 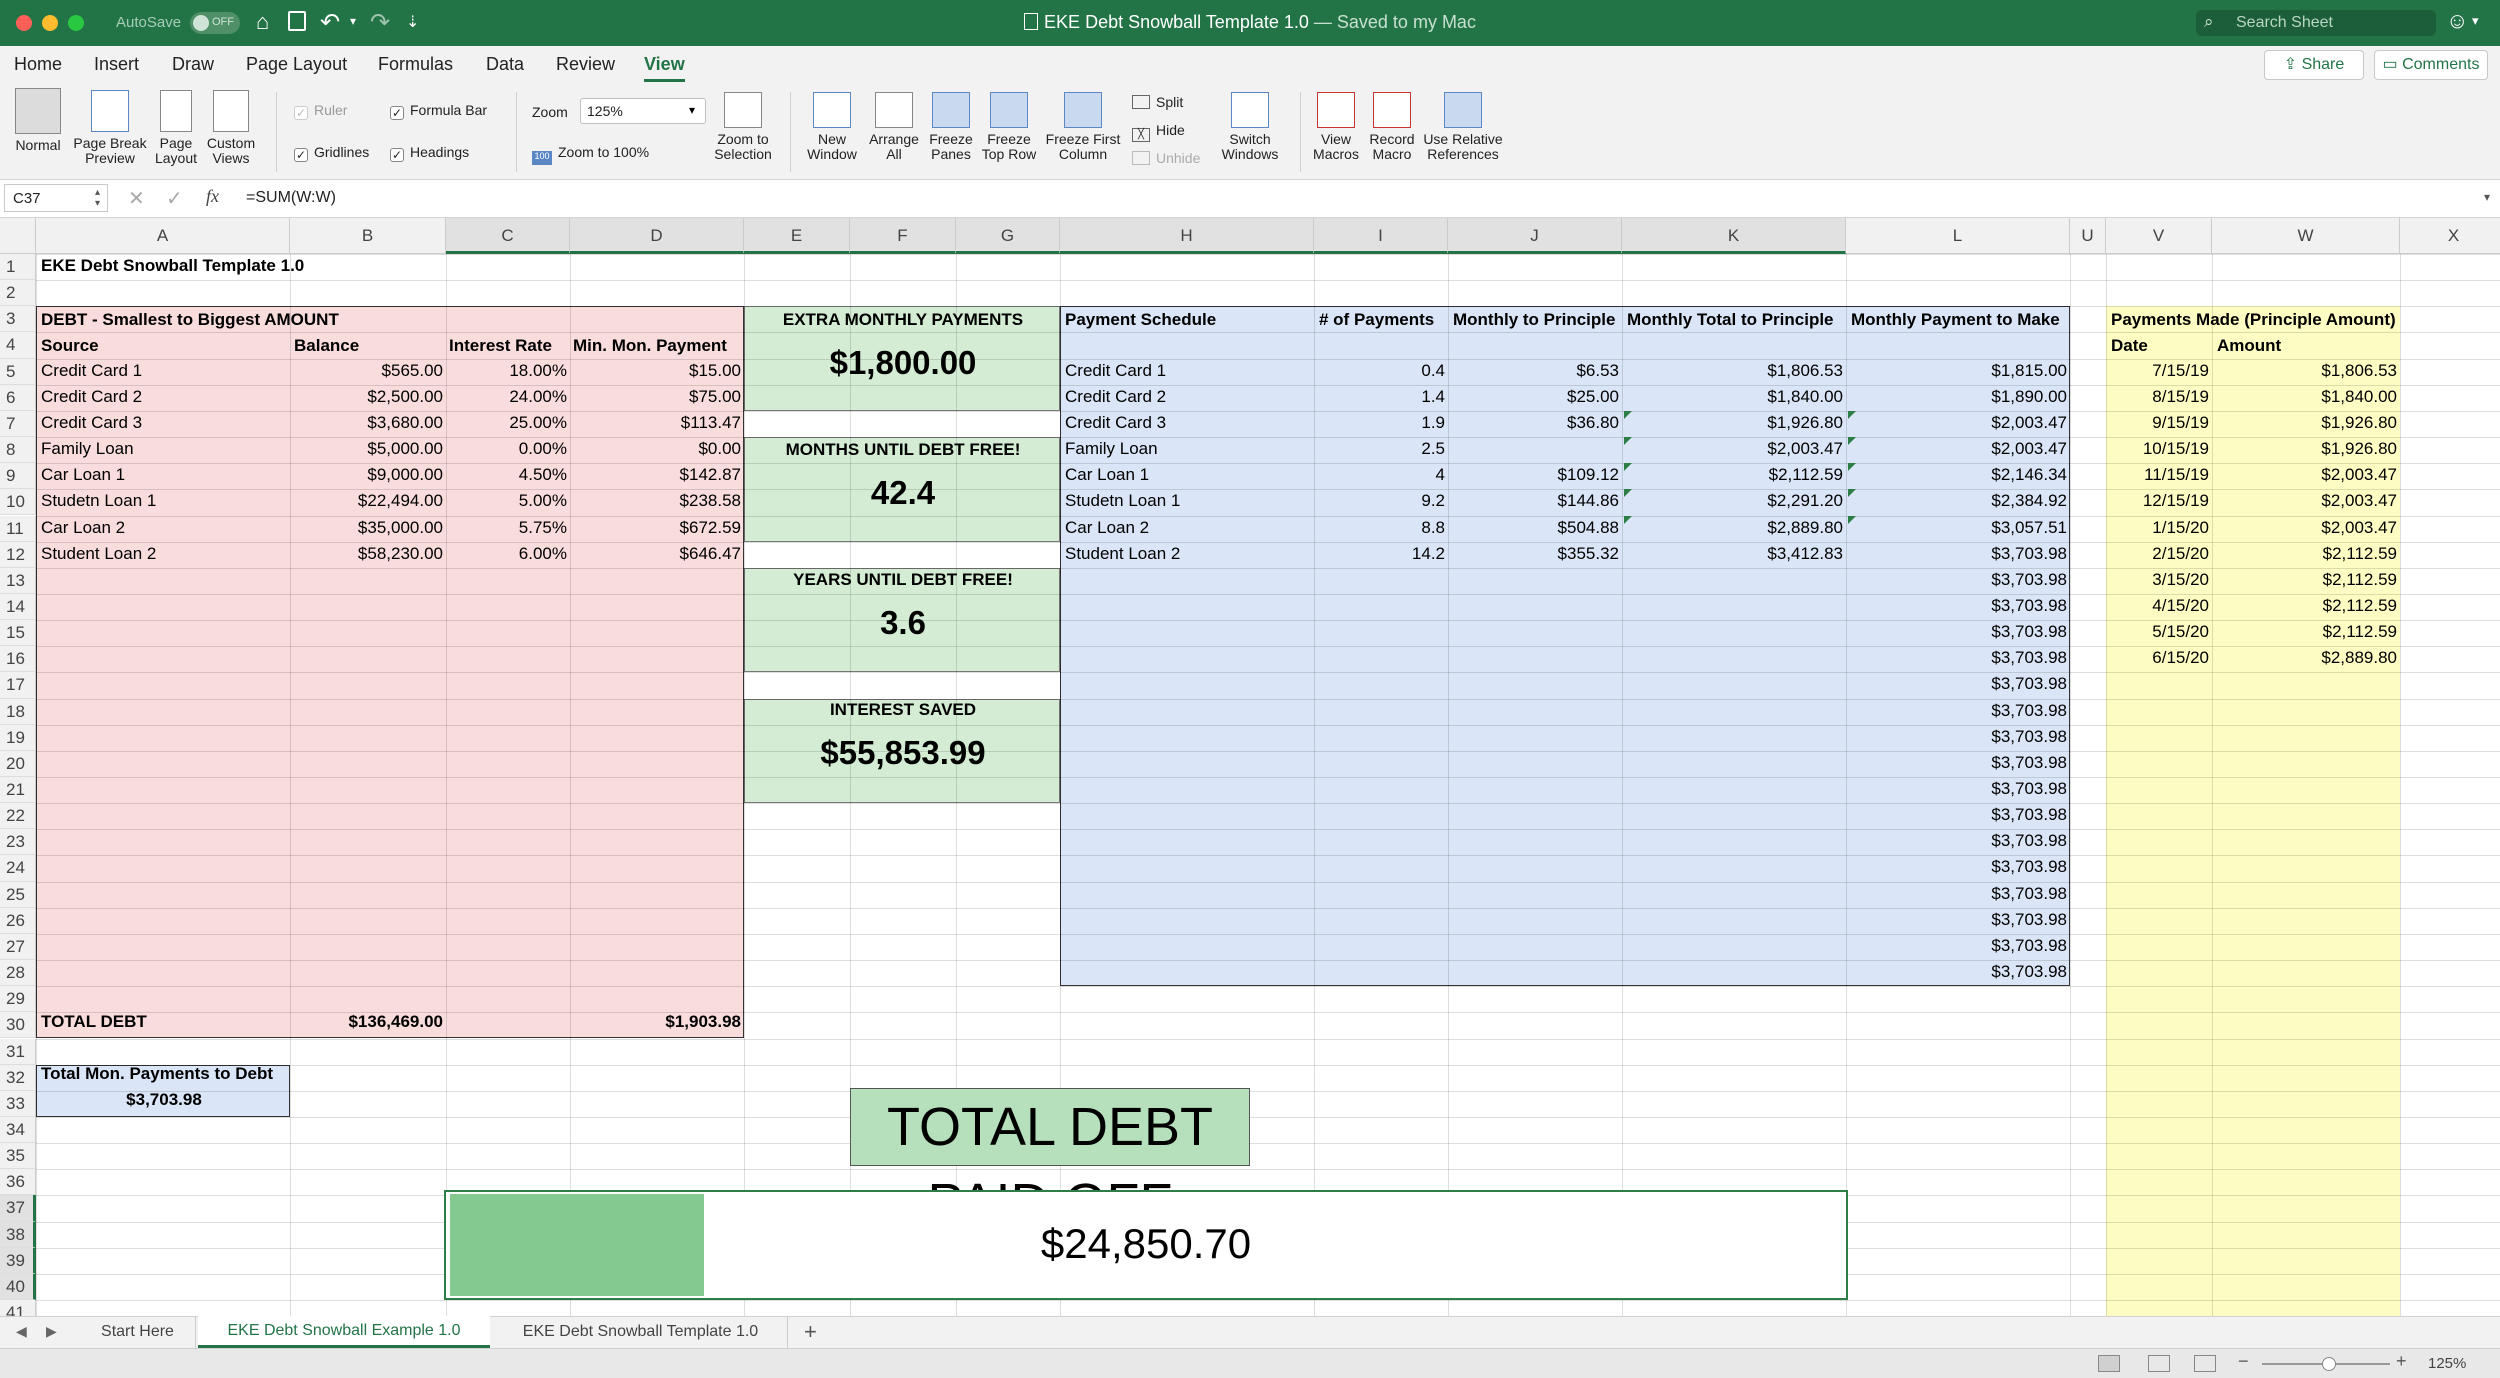 What do you see at coordinates (1115, 424) in the screenshot?
I see `schedule-name: Credit Card 3` at bounding box center [1115, 424].